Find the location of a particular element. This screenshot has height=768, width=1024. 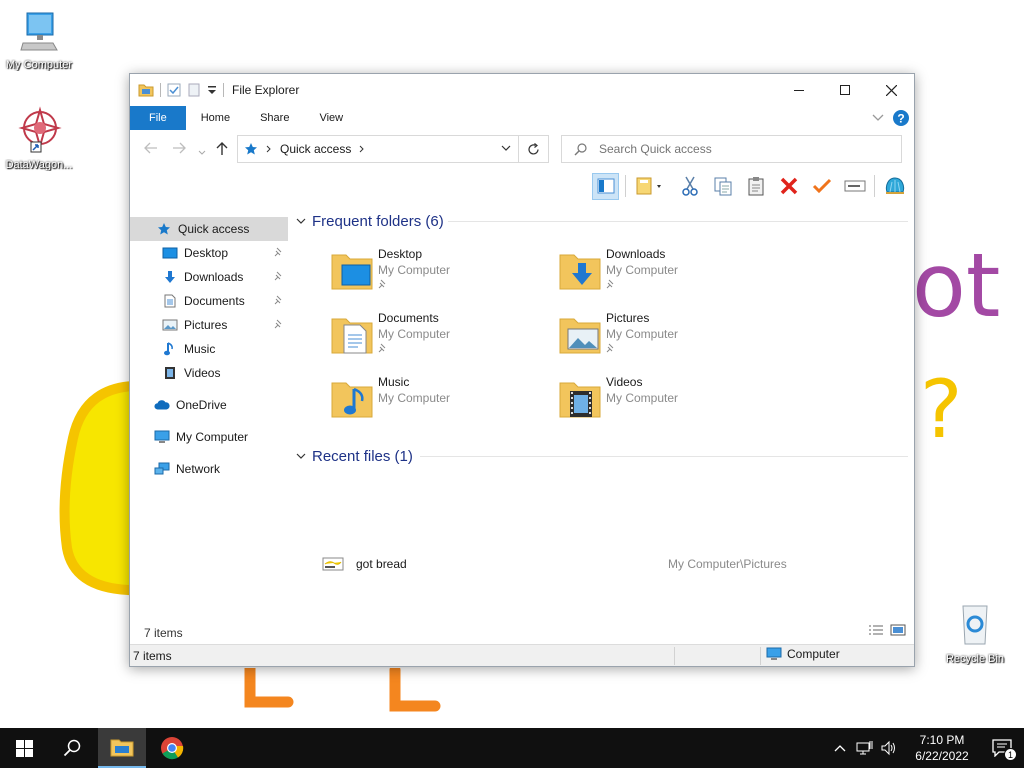

shell-globe-icon is located at coordinates (894, 185).